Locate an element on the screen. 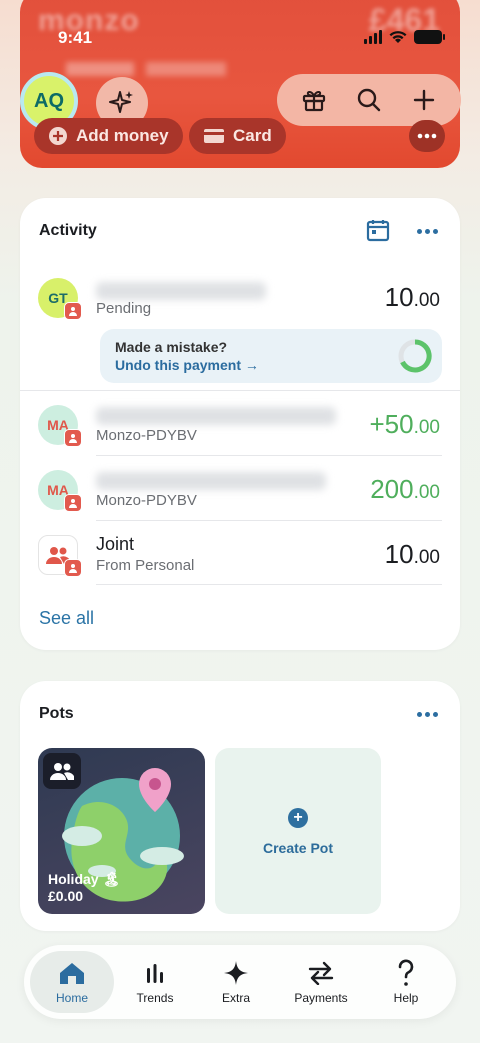 This screenshot has height=1043, width=480. gift-button is located at coordinates (314, 100).